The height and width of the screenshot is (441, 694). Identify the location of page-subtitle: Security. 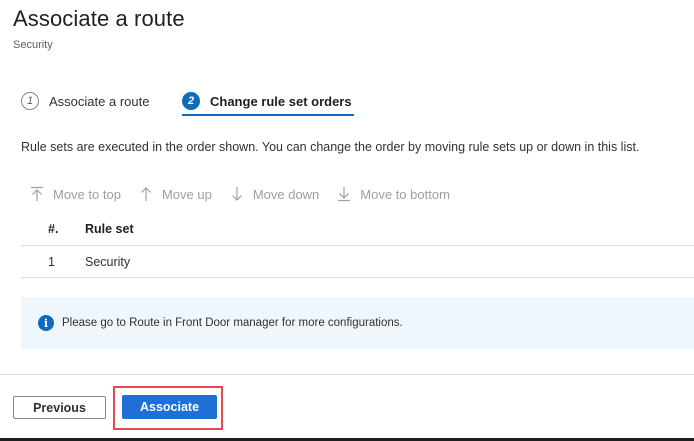
(33, 45).